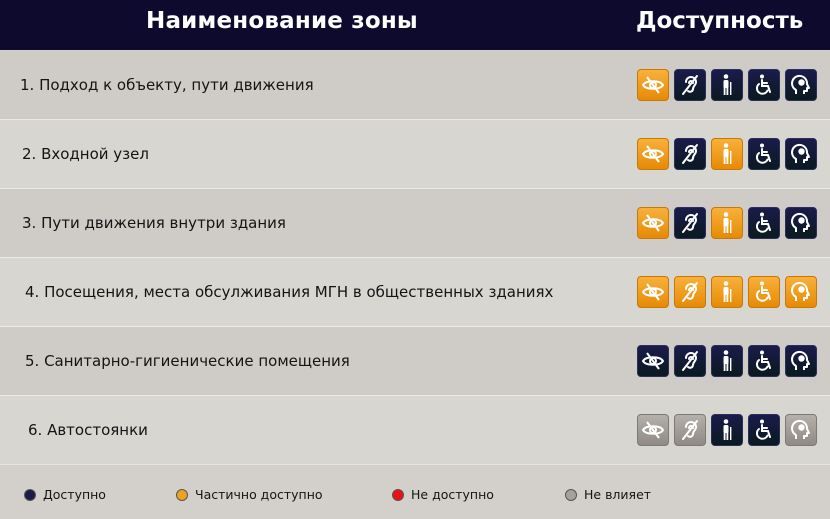 This screenshot has width=830, height=519. What do you see at coordinates (415, 361) in the screenshot?
I see `table-row: 5. Санитарно-гигиенические помещения` at bounding box center [415, 361].